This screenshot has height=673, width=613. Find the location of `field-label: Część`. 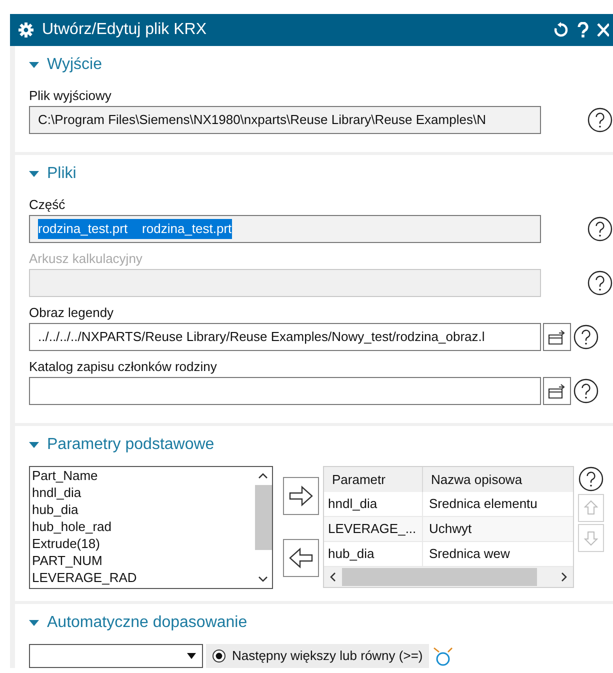

field-label: Część is located at coordinates (47, 205).